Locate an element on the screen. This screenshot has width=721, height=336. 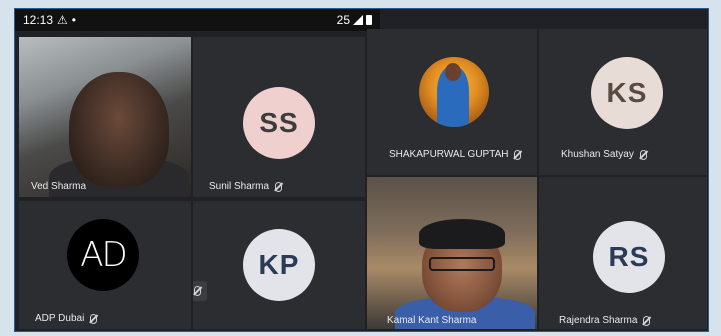
participant-avatar: KS is located at coordinates (627, 93).